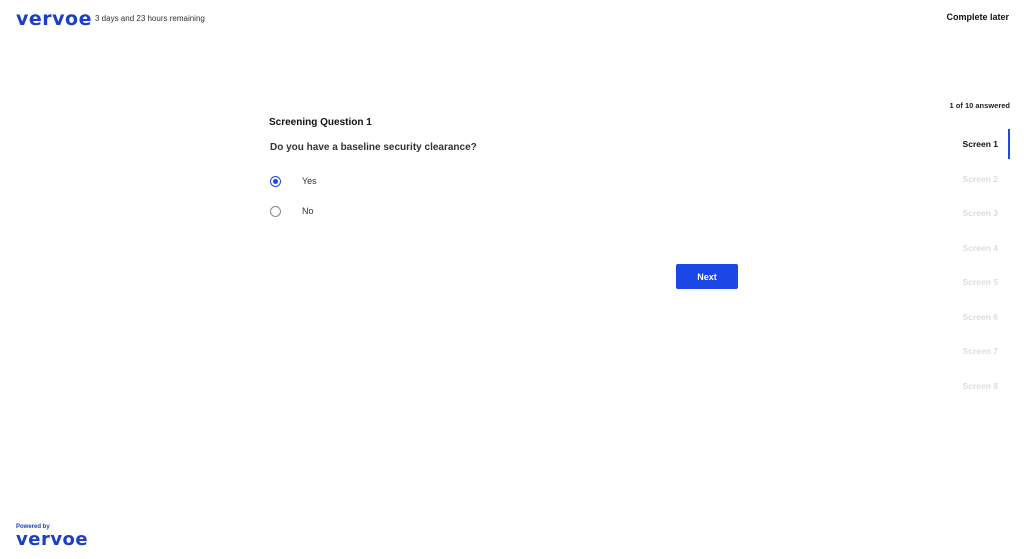 The width and height of the screenshot is (1024, 559). I want to click on powered-by: Powered by vervoe, so click(52, 536).